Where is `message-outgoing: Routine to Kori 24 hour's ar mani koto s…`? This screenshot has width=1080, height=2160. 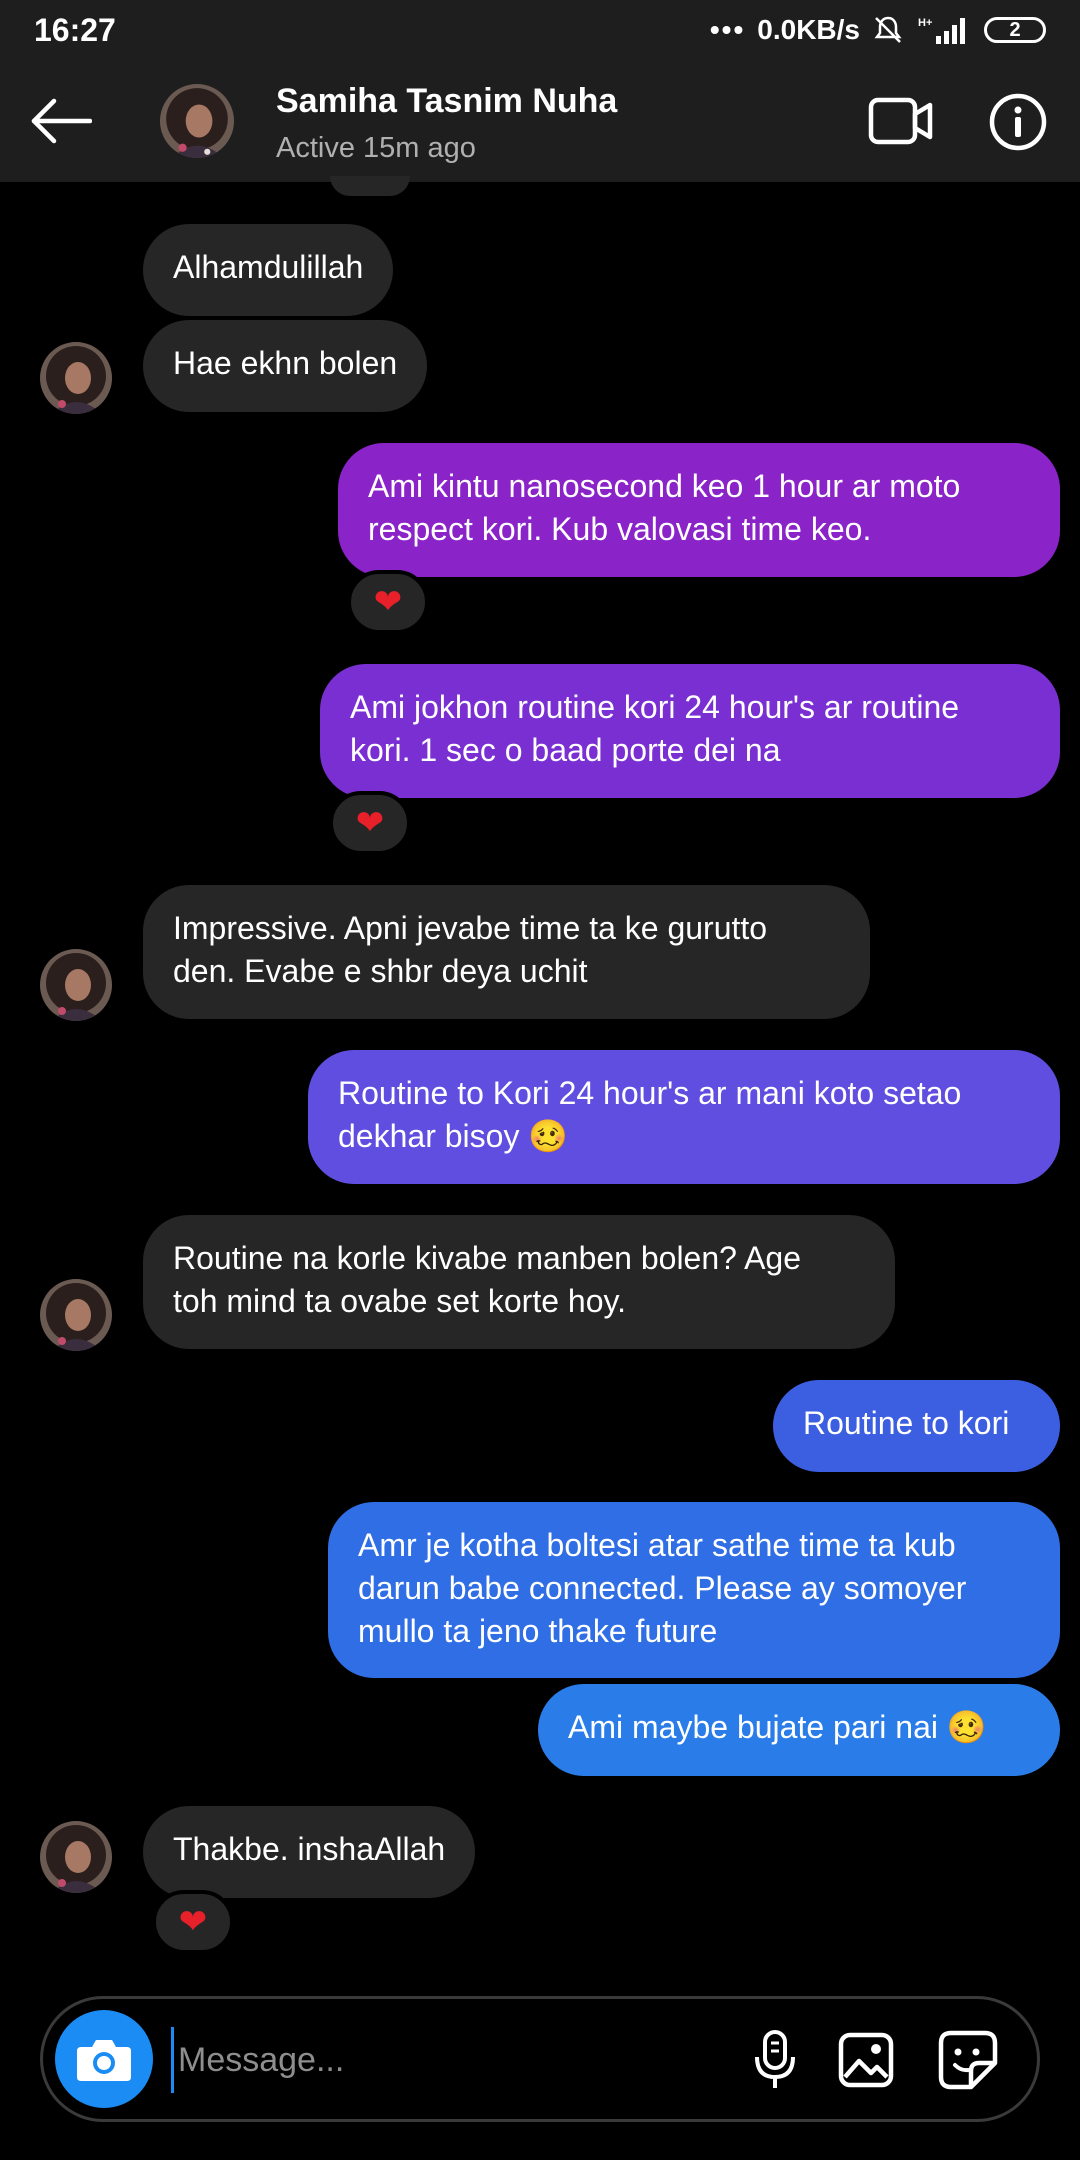 message-outgoing: Routine to Kori 24 hour's ar mani koto s… is located at coordinates (684, 1117).